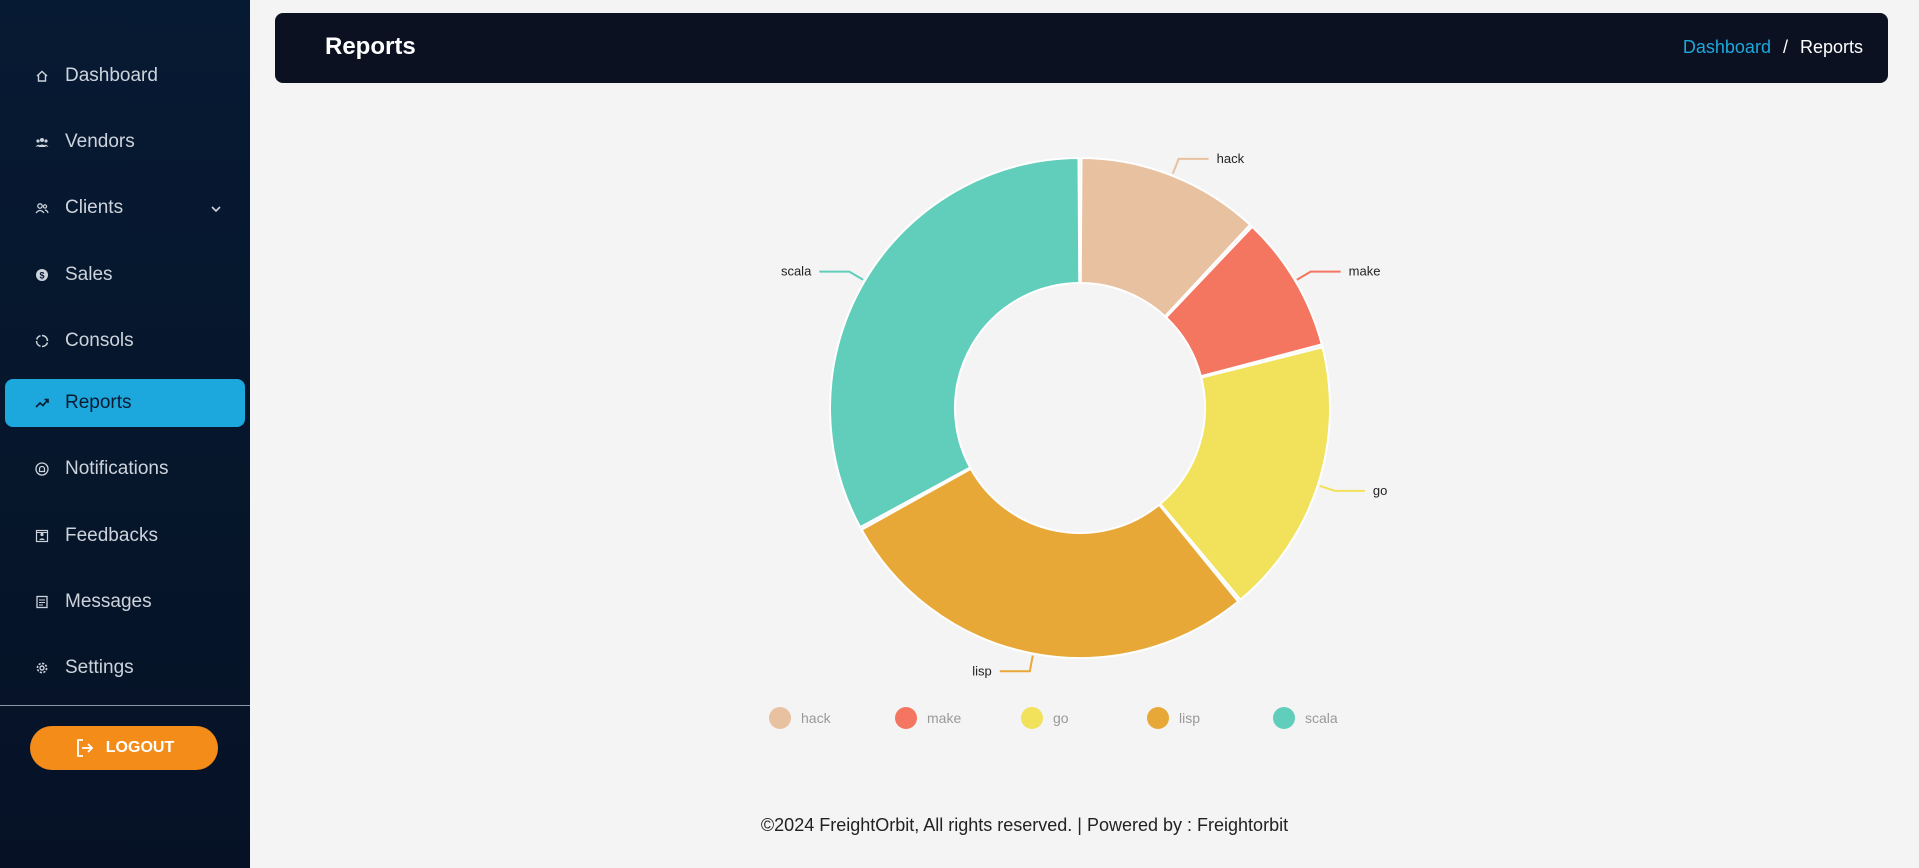  What do you see at coordinates (42, 208) in the screenshot?
I see `clients-icon` at bounding box center [42, 208].